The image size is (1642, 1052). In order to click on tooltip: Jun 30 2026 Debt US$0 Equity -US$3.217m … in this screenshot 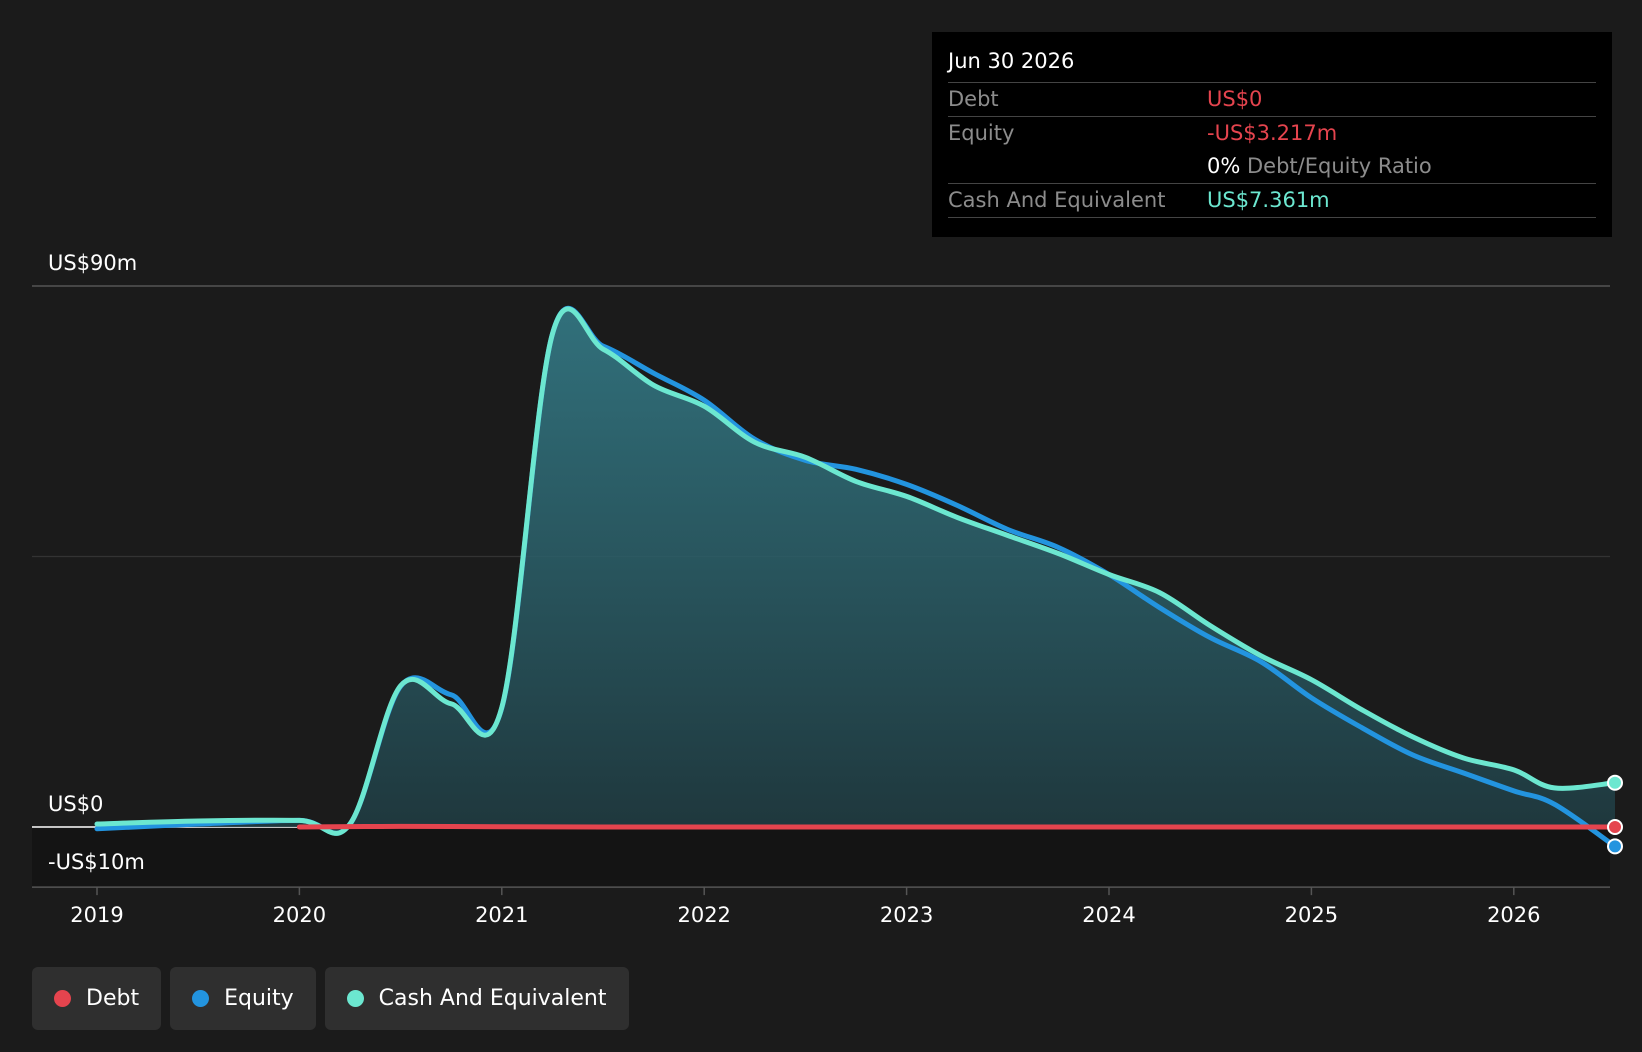, I will do `click(1272, 134)`.